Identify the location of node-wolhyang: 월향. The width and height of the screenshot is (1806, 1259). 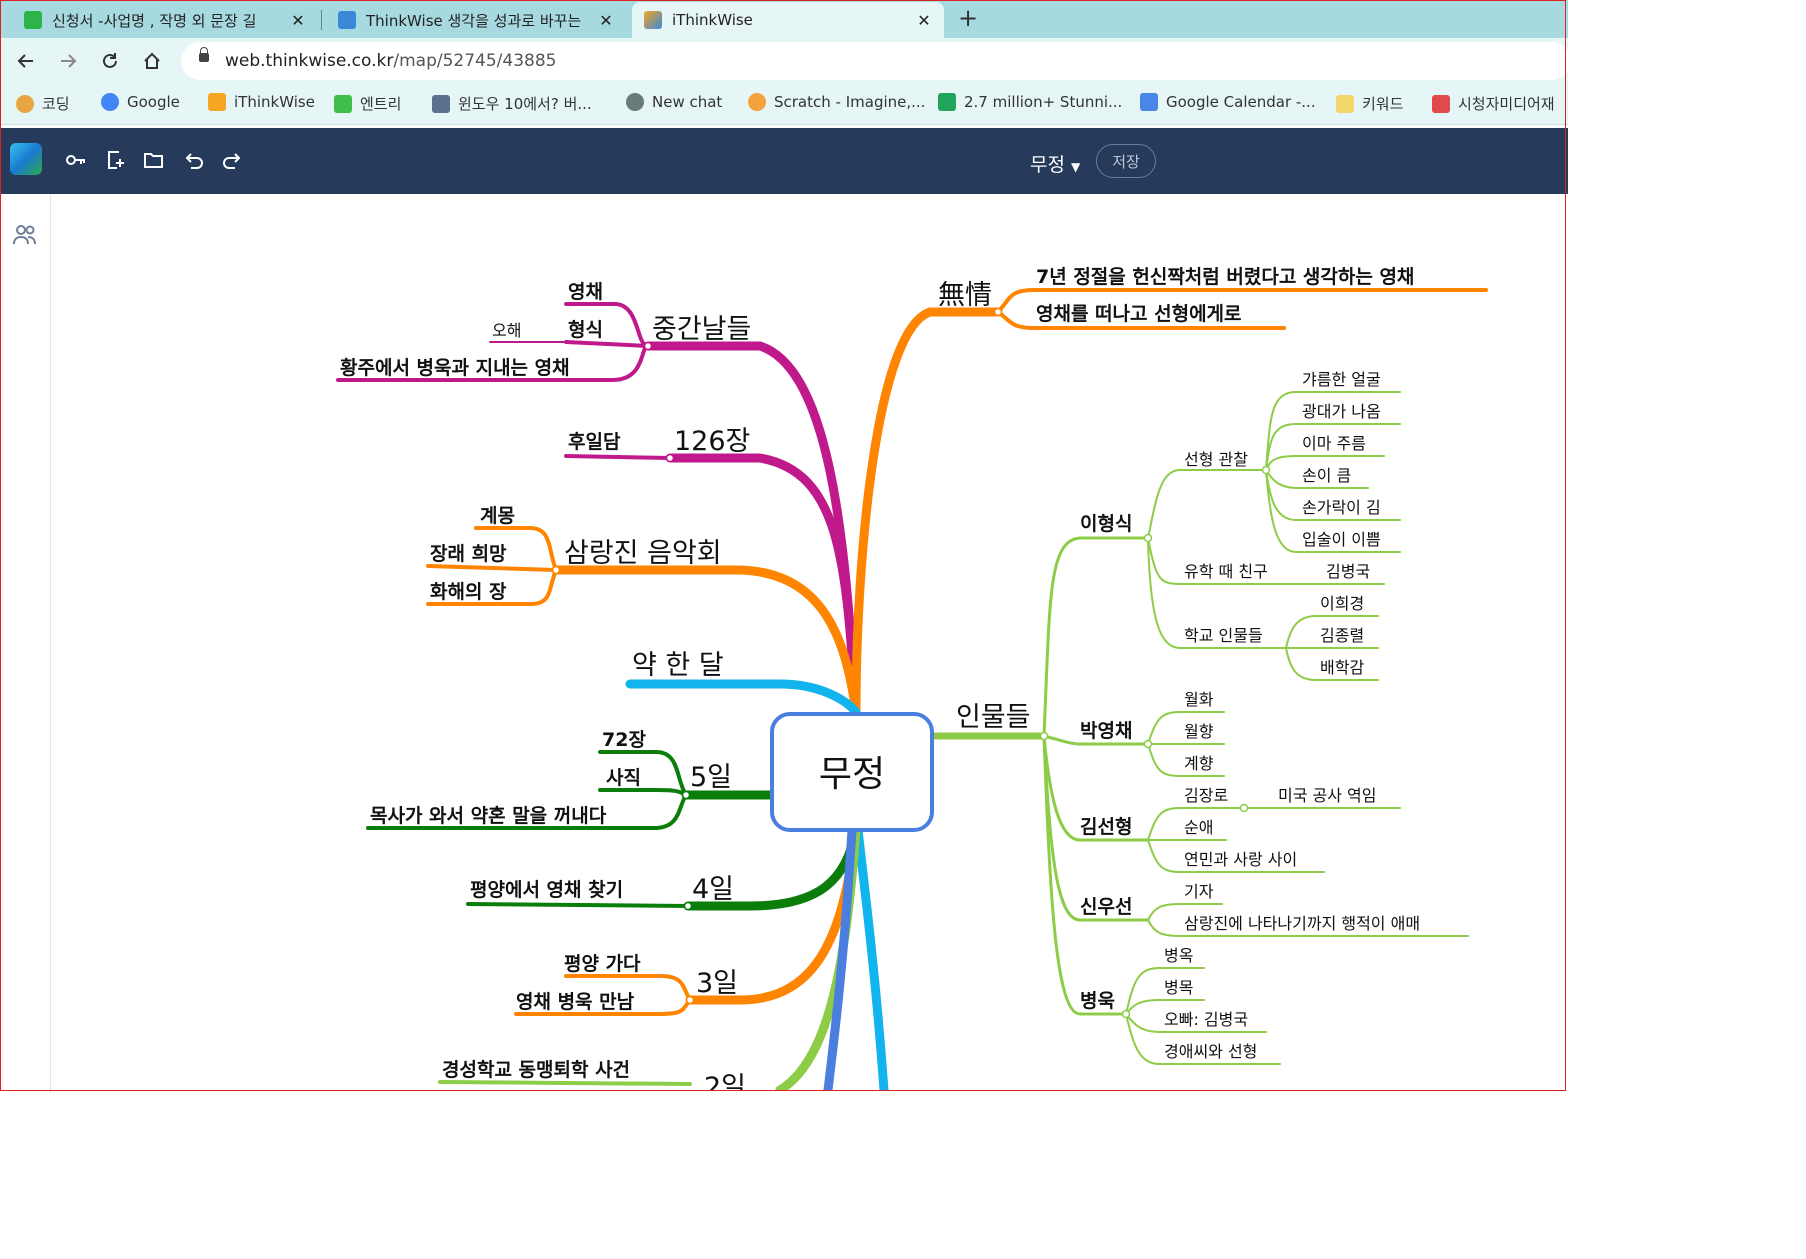
(1199, 731).